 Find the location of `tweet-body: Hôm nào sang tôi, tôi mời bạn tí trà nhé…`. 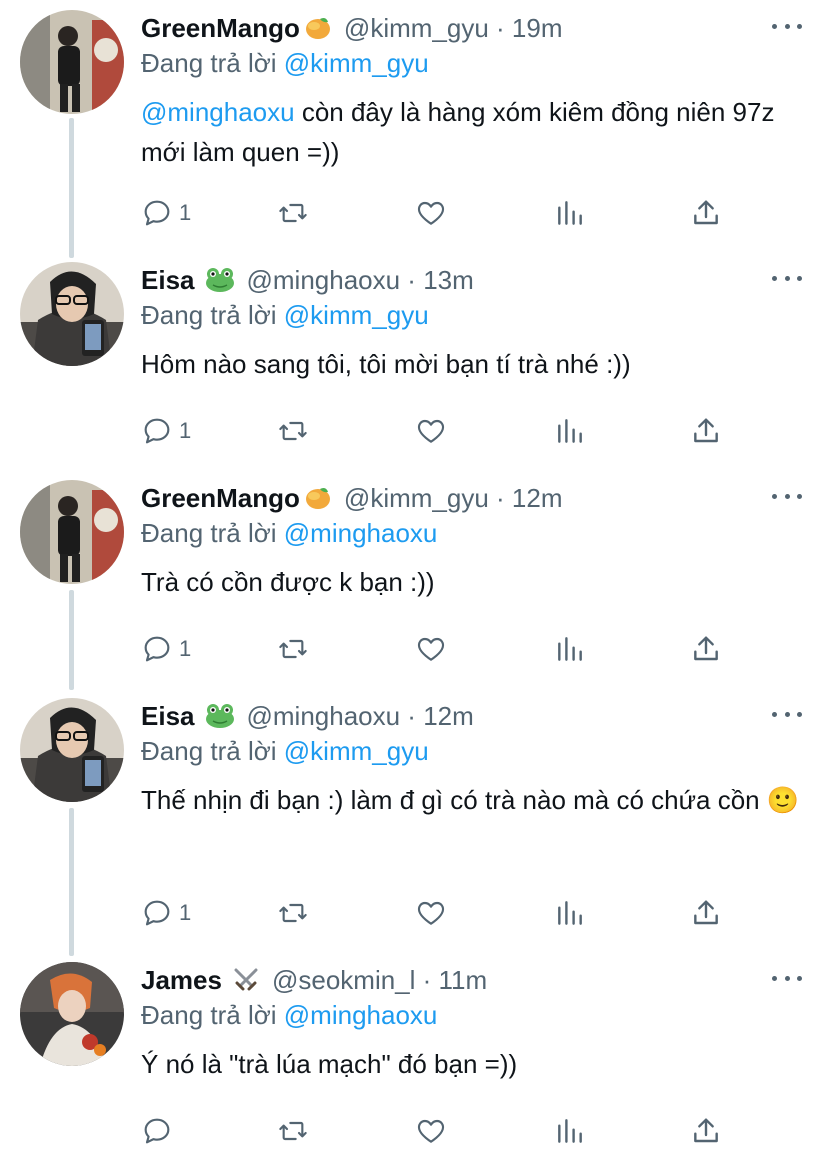

tweet-body: Hôm nào sang tôi, tôi mời bạn tí trà nhé… is located at coordinates (476, 364).